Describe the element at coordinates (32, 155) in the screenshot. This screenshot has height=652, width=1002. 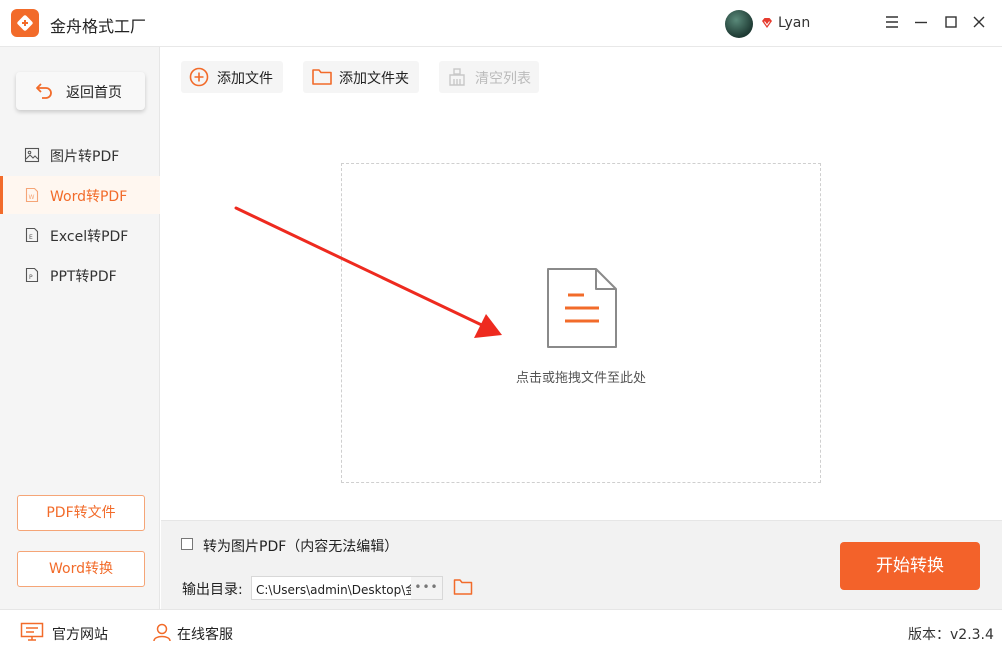
I see `image-file-icon` at that location.